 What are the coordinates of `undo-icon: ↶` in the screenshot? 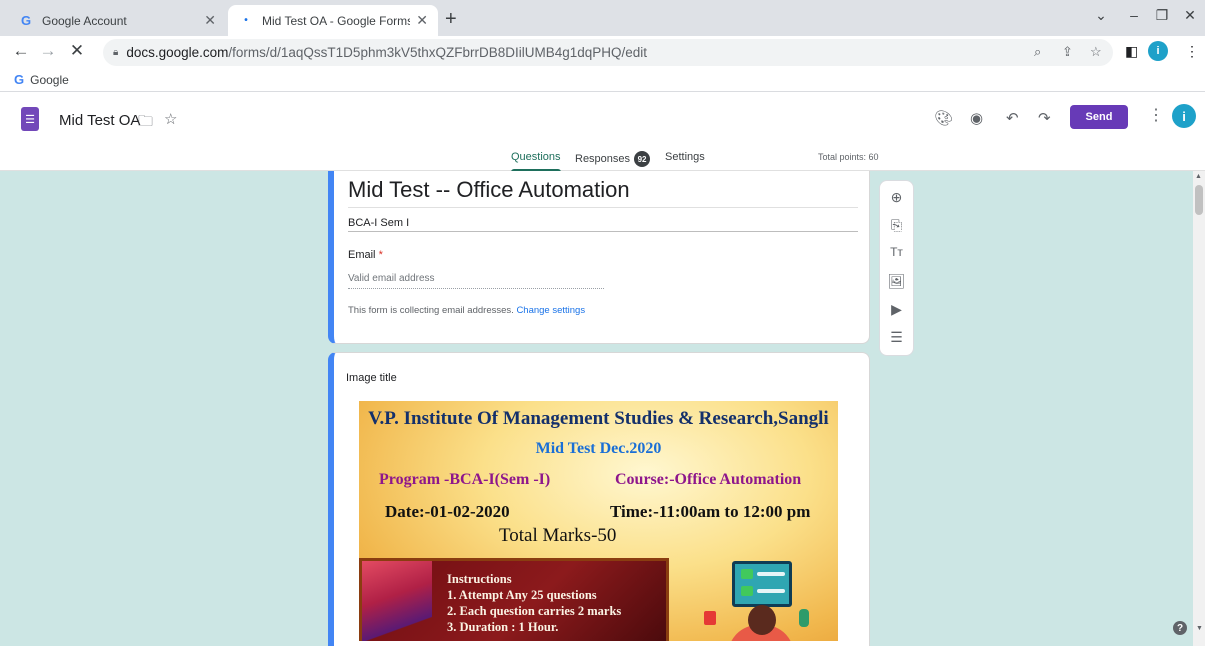 It's located at (1012, 118).